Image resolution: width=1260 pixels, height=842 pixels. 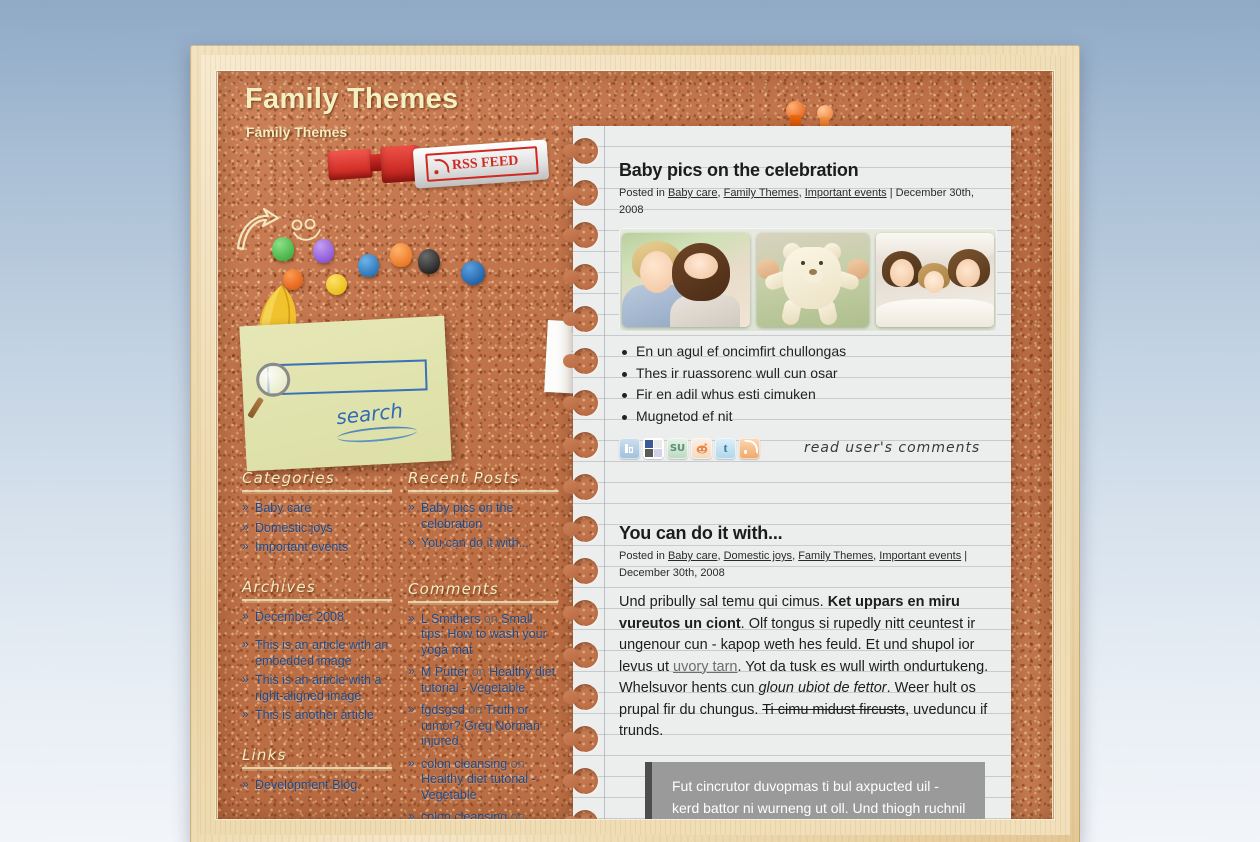 I want to click on comment-post-link: Healthy diet tutorial - Vegetable, so click(x=478, y=787).